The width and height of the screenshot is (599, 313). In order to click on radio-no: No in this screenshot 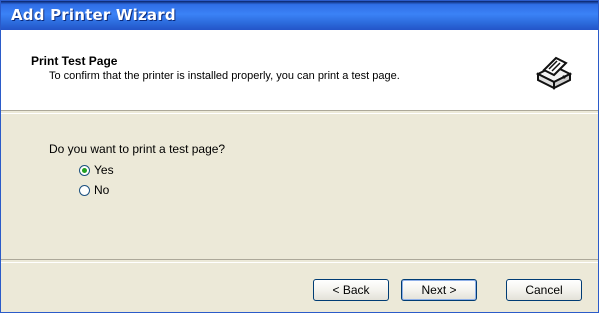, I will do `click(94, 190)`.